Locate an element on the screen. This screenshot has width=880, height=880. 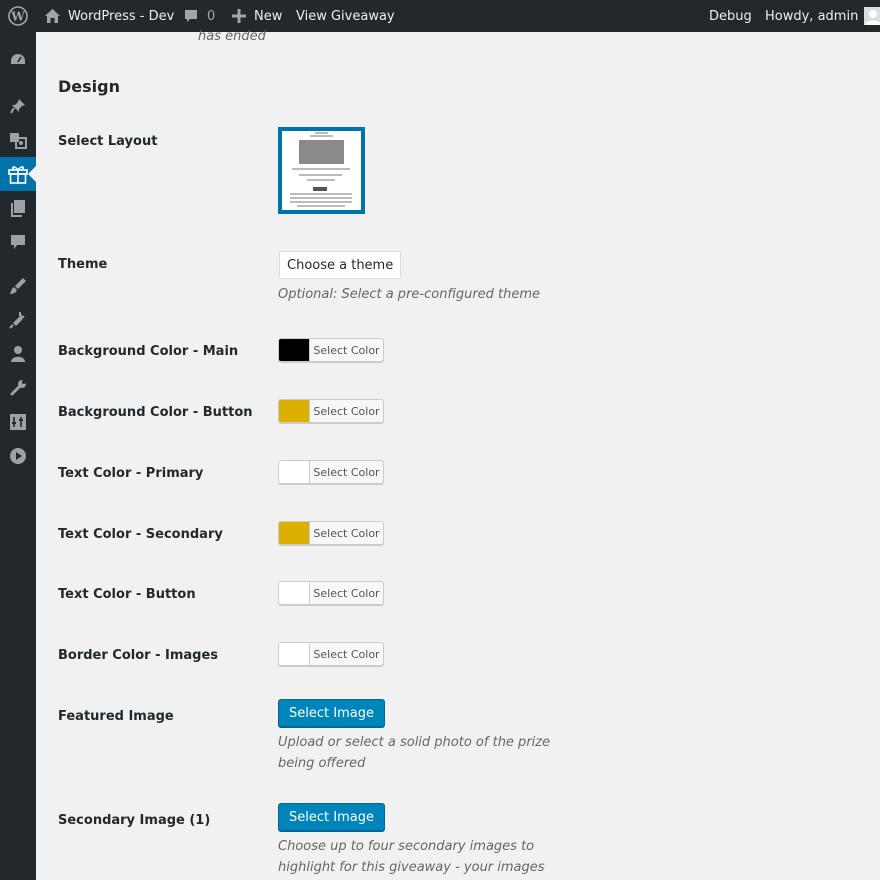
border-images-color-picker: Select Color is located at coordinates (331, 654).